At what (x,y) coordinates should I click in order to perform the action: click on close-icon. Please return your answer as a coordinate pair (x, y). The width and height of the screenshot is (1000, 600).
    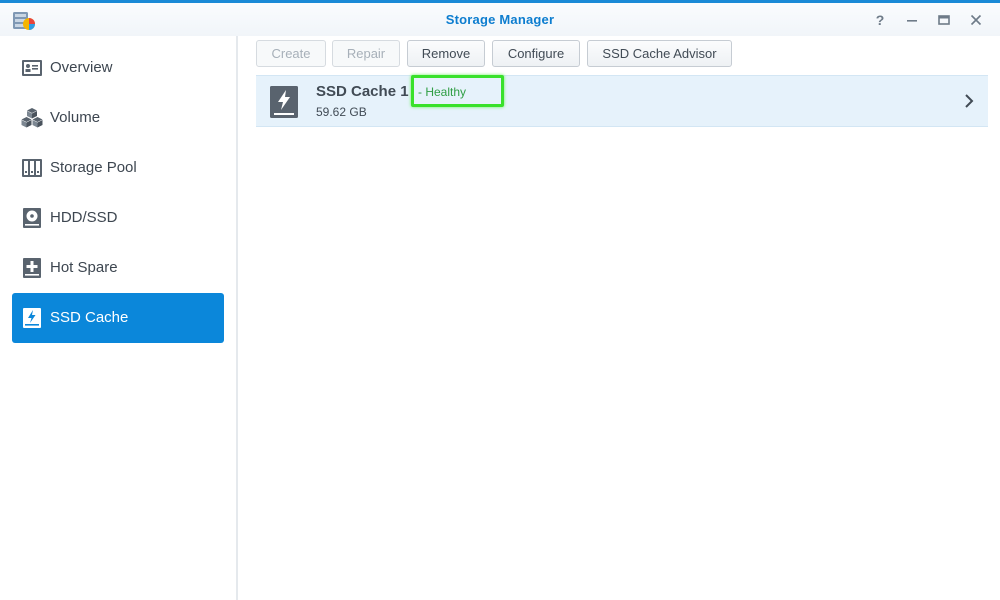
    Looking at the image, I should click on (976, 20).